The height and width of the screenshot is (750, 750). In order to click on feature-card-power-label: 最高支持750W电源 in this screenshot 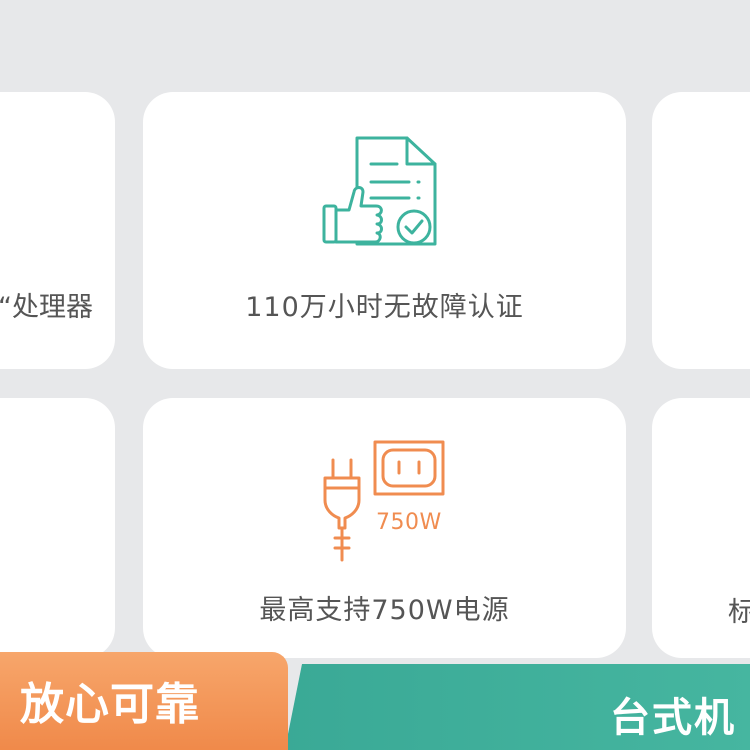, I will do `click(384, 610)`.